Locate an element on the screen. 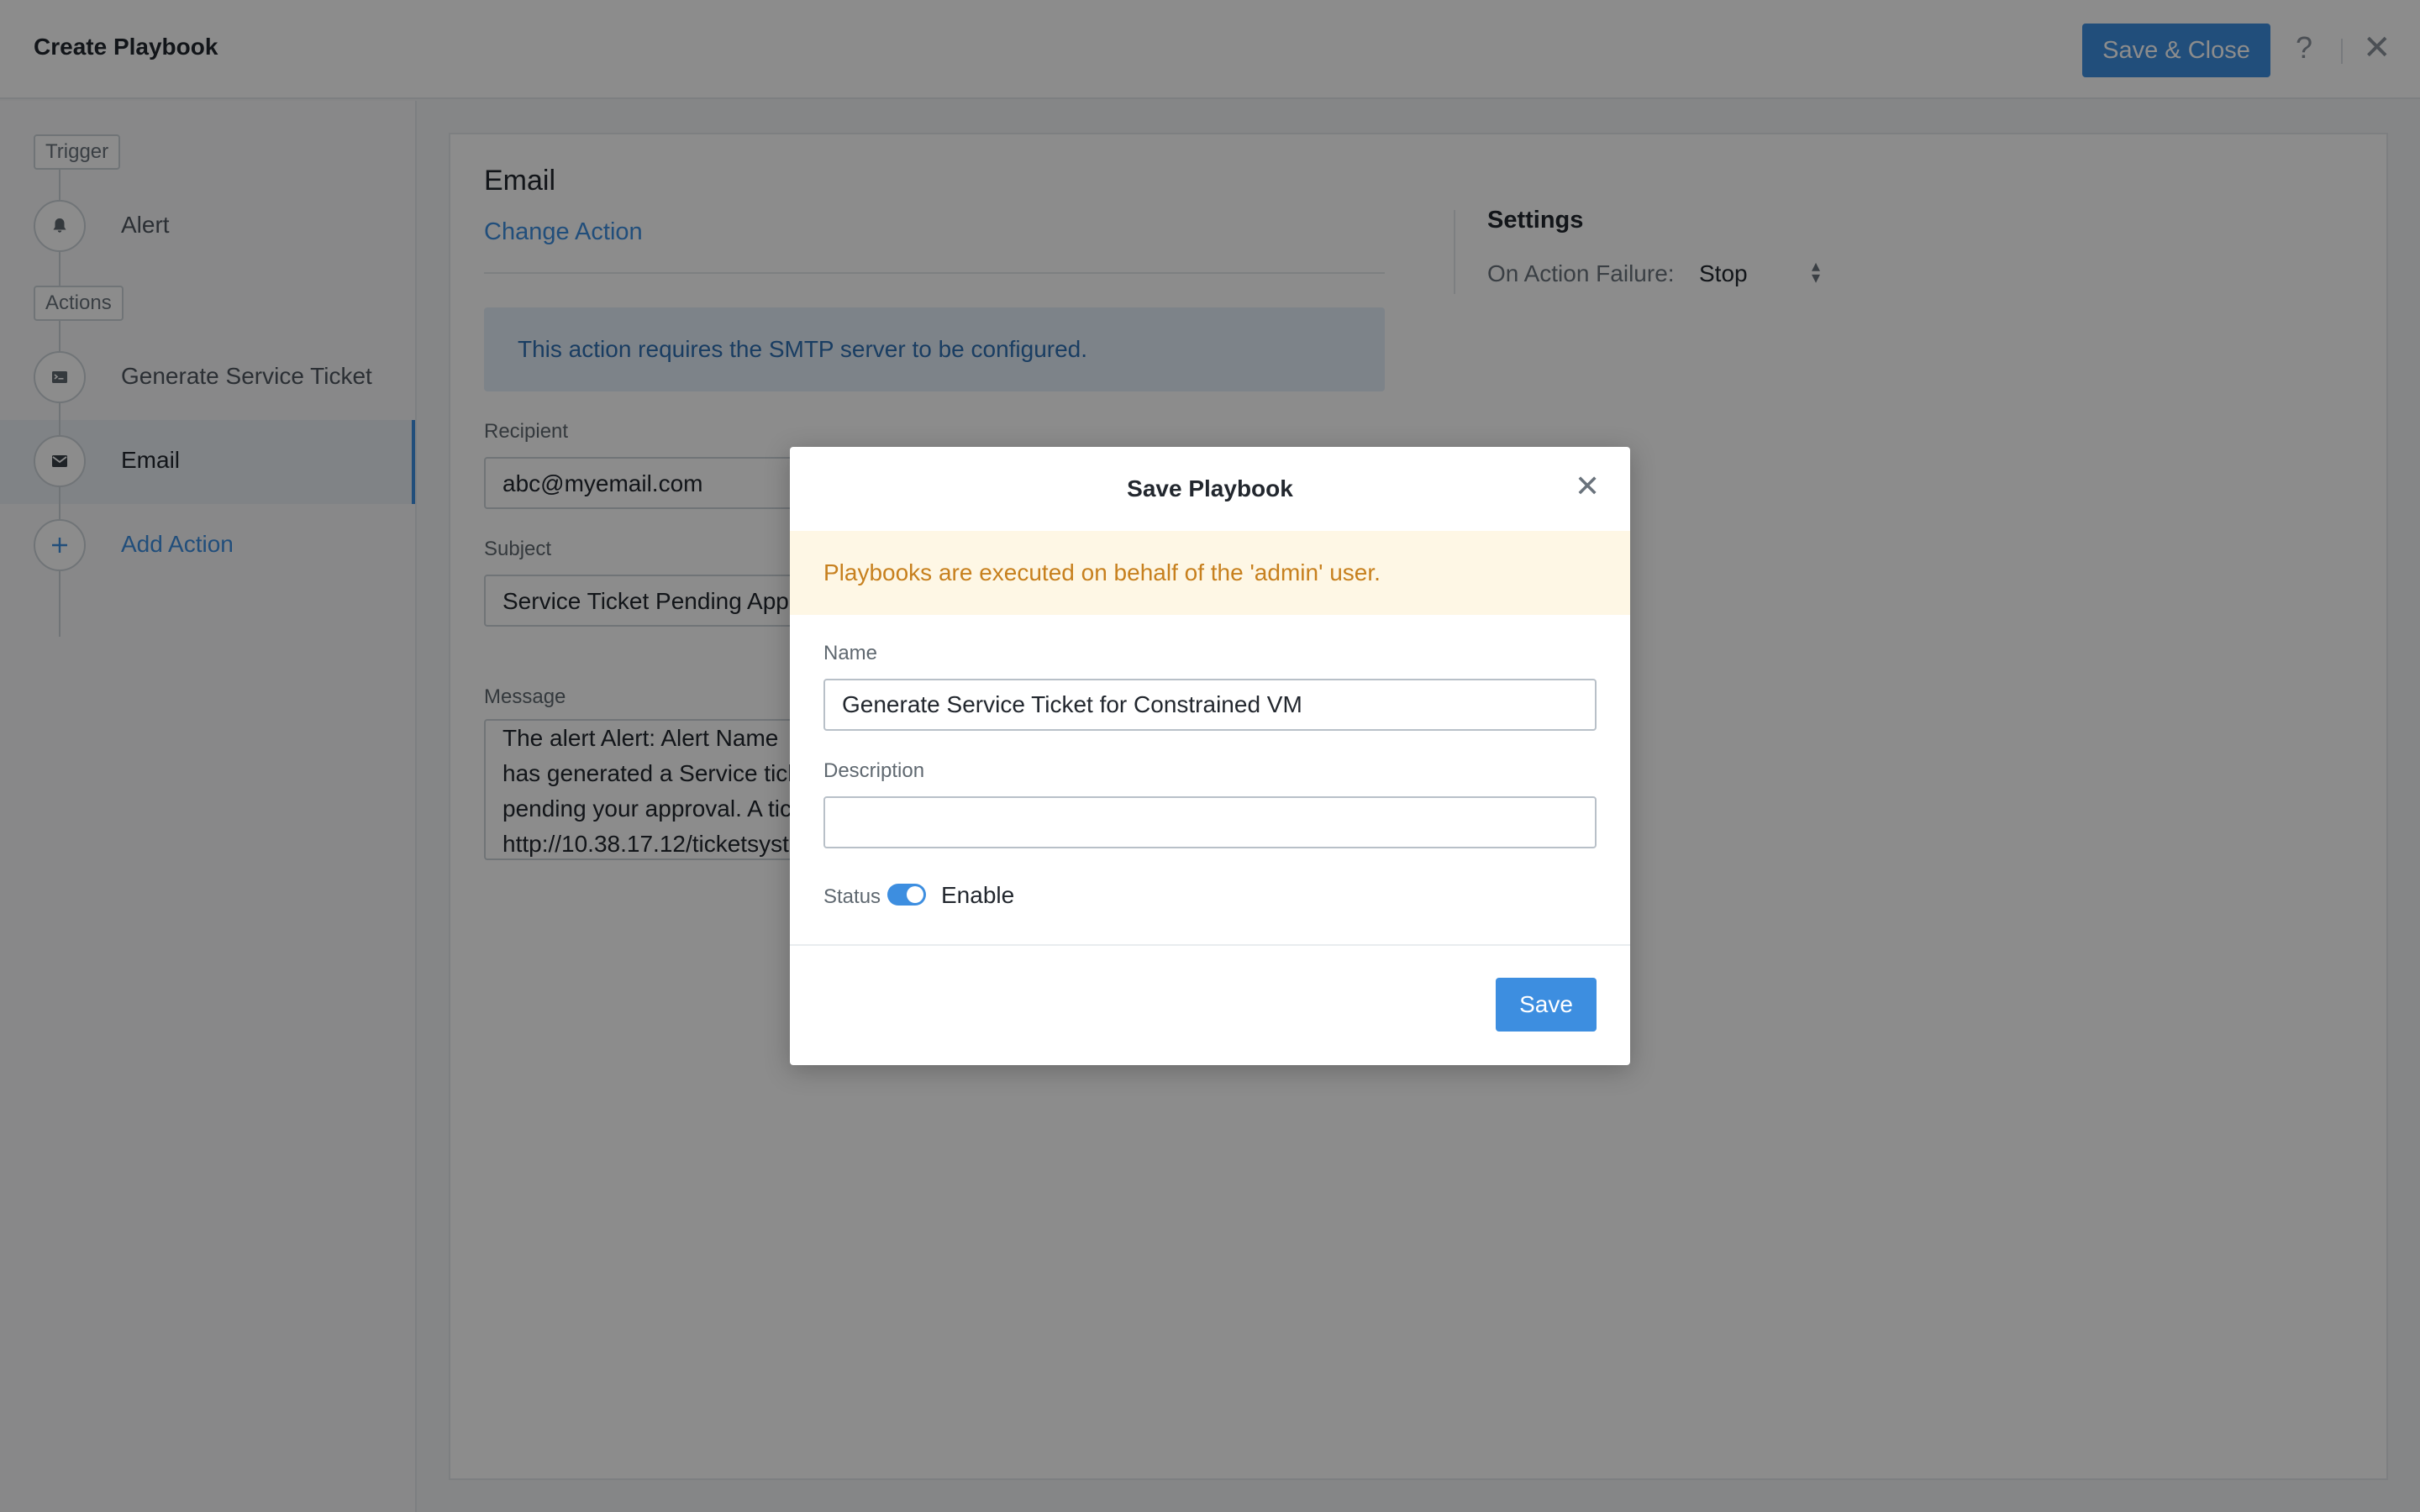 The image size is (2420, 1512). save-button: Save is located at coordinates (1546, 1005).